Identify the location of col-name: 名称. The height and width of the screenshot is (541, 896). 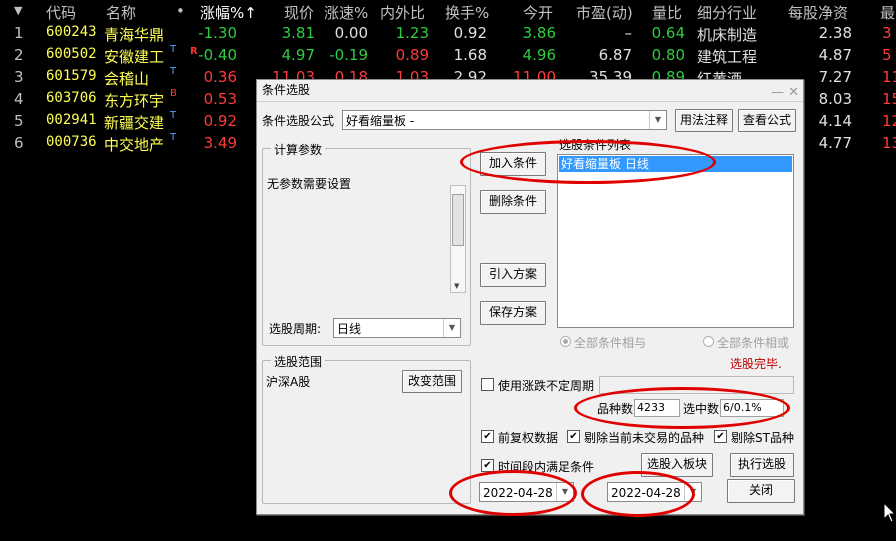
(121, 12).